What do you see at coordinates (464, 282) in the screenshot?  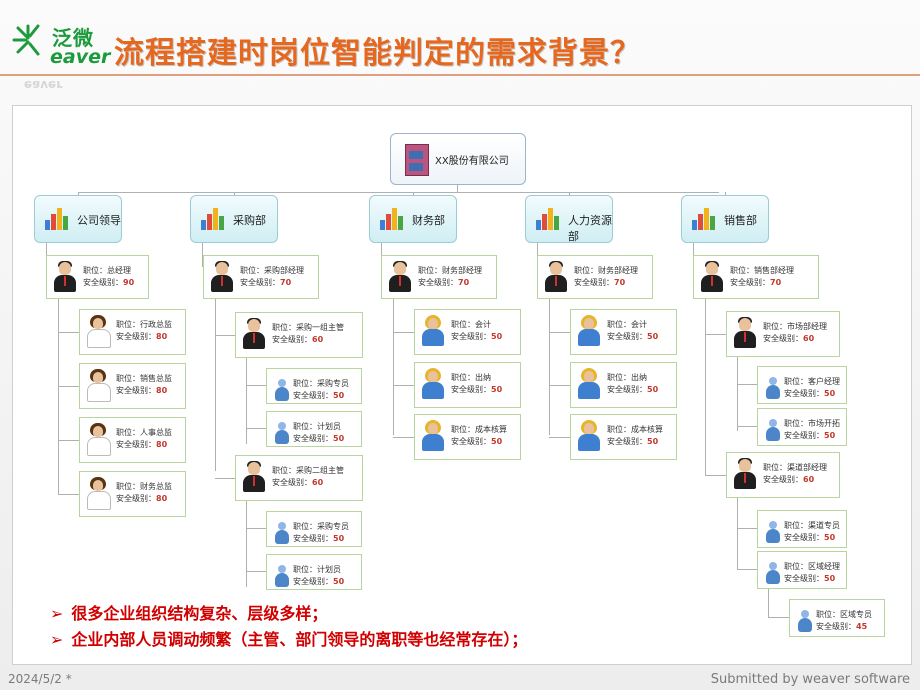 I see `security-level-value: 70` at bounding box center [464, 282].